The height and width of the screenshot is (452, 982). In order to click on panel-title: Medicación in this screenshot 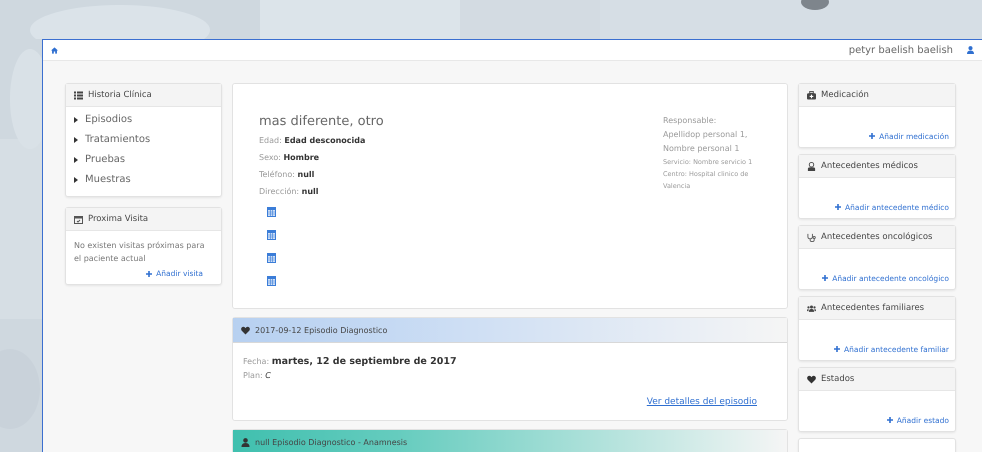, I will do `click(845, 95)`.